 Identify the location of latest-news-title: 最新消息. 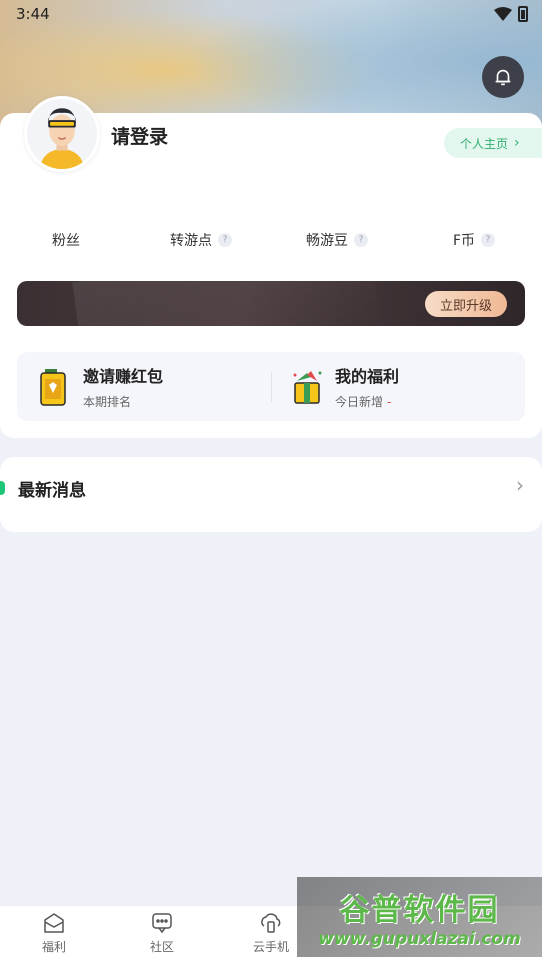
(52, 491).